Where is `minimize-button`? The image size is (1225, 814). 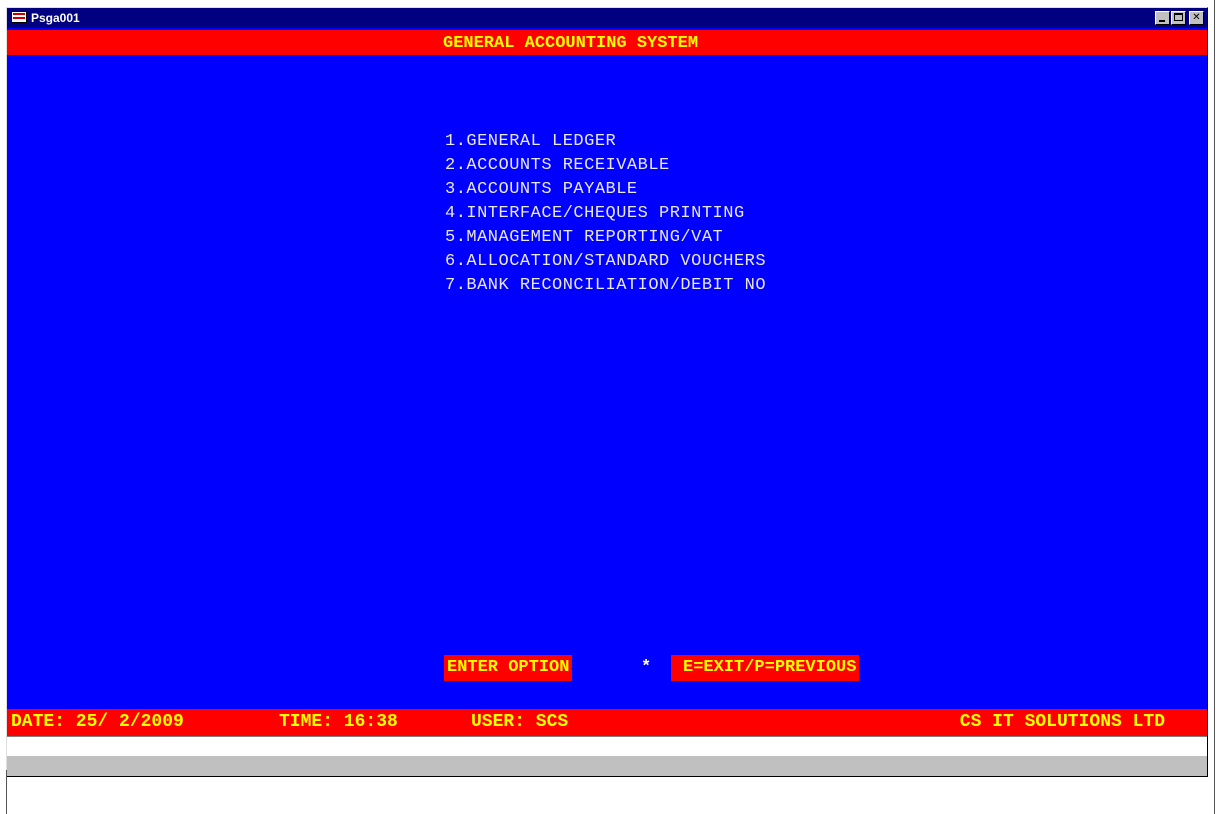 minimize-button is located at coordinates (1162, 18).